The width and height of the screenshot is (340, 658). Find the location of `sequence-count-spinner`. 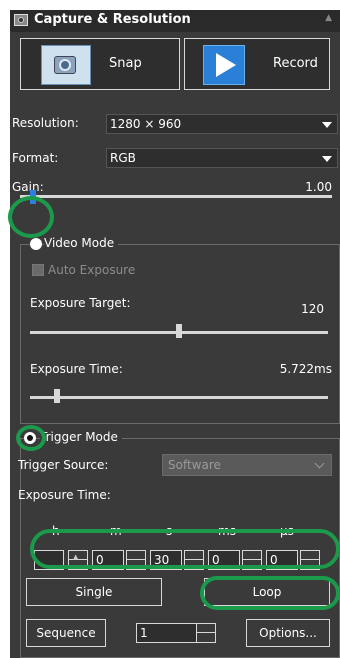

sequence-count-spinner is located at coordinates (206, 633).